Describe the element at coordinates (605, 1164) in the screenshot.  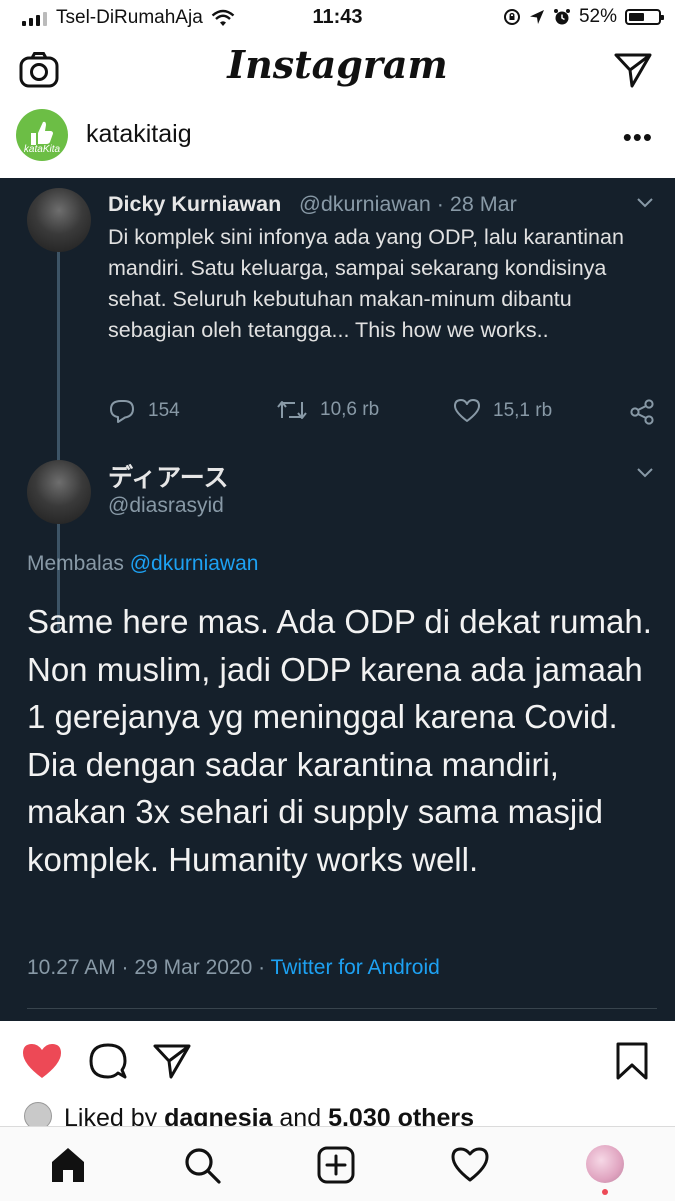
I see `profile-avatar` at that location.